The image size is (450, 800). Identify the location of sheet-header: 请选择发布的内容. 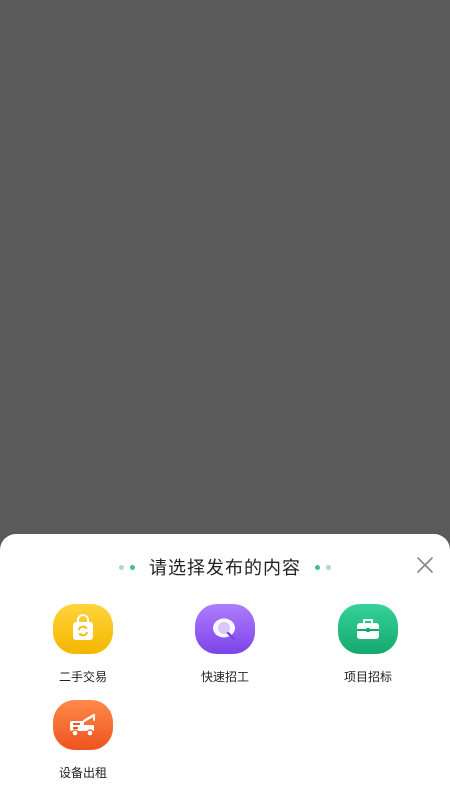
(225, 567).